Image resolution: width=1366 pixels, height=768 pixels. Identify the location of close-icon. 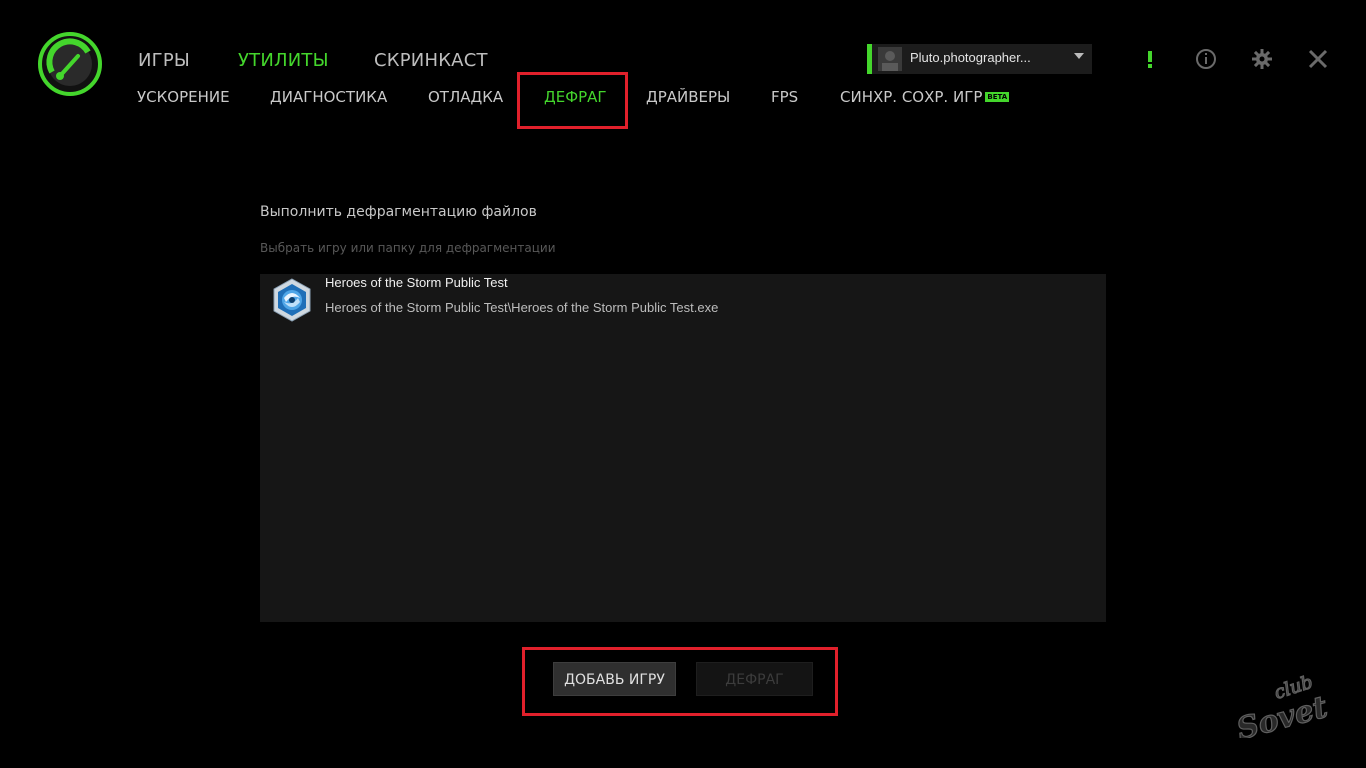
(1318, 59).